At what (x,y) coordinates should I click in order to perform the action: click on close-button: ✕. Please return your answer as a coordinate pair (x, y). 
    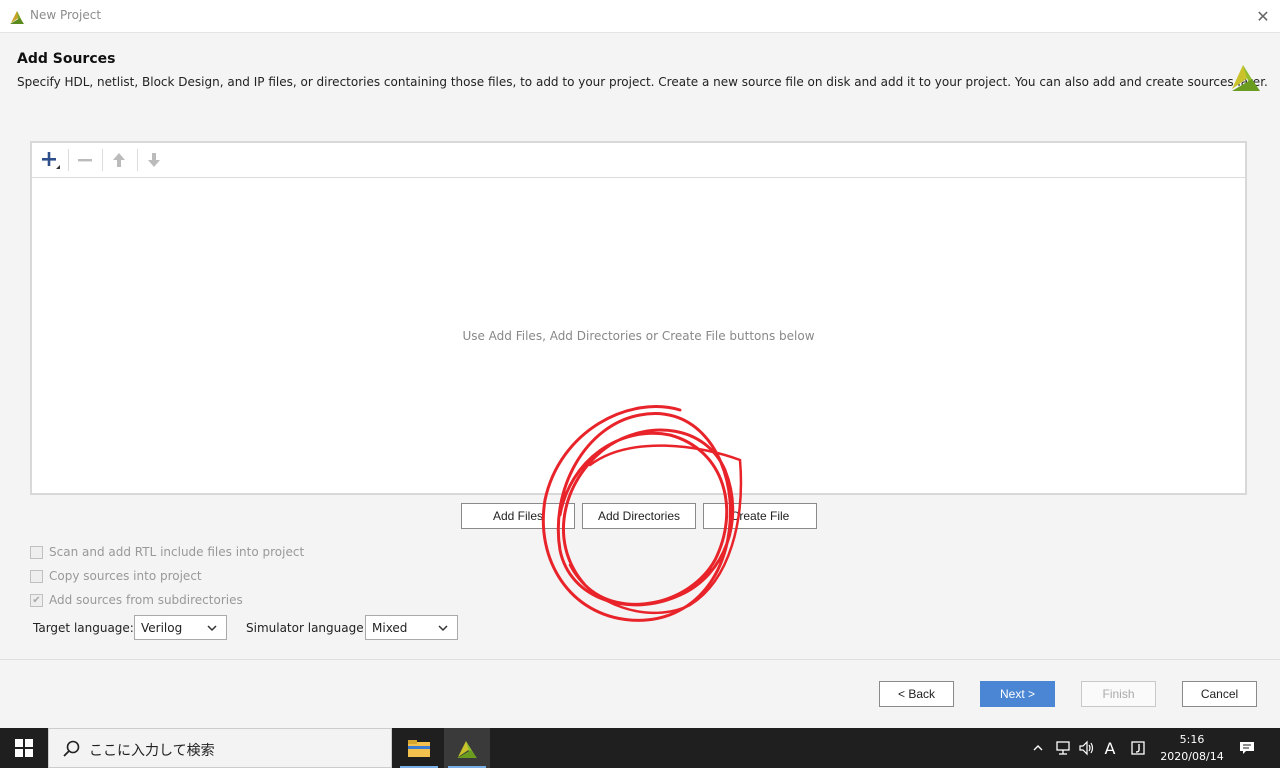
    Looking at the image, I should click on (1263, 16).